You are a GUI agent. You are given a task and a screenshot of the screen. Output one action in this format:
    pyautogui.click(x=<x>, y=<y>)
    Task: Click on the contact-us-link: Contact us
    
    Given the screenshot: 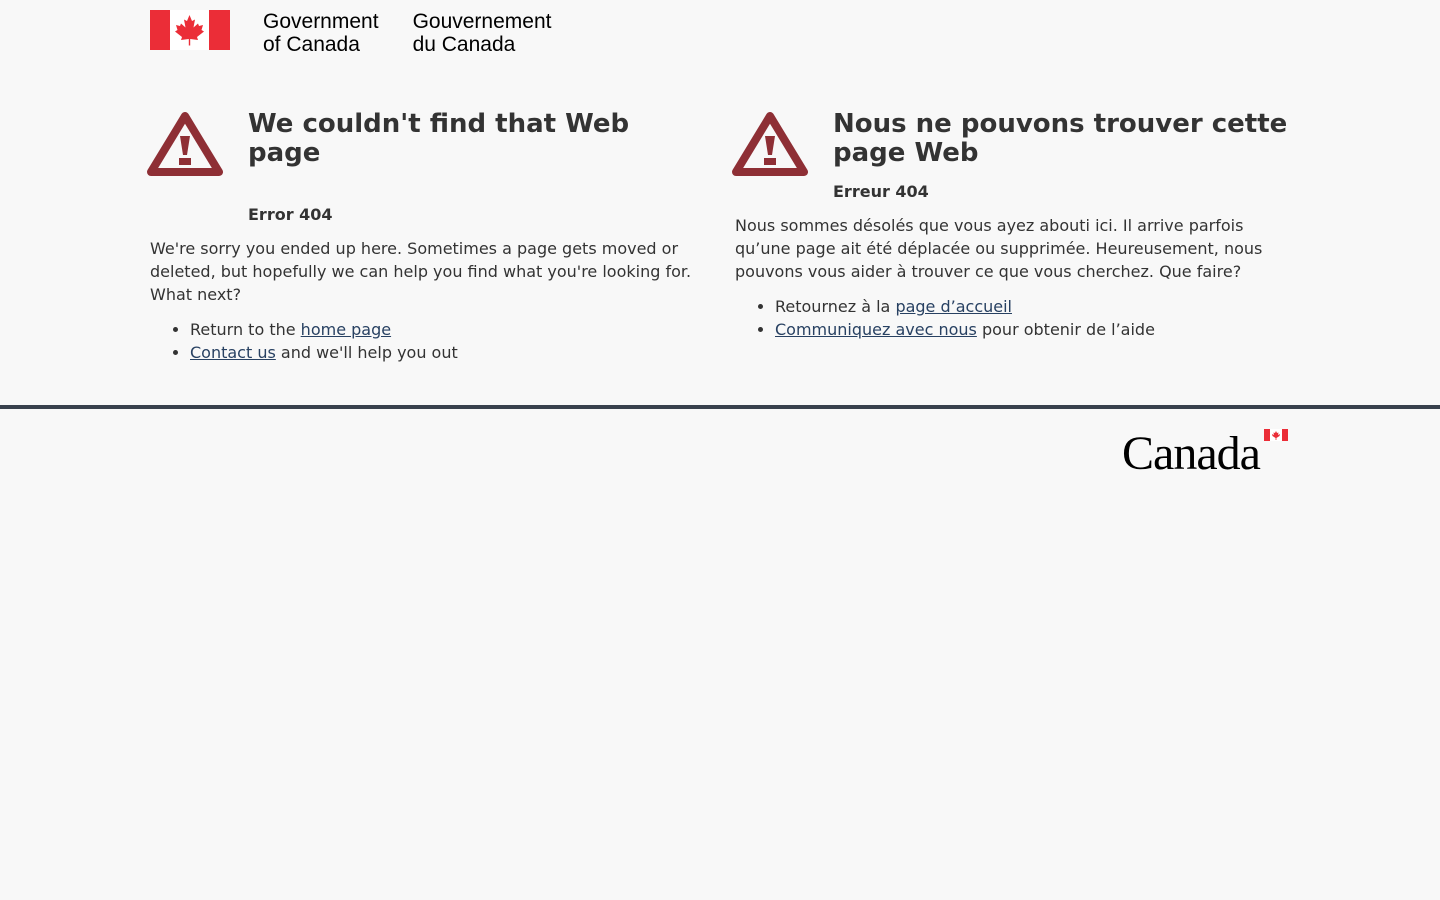 What is the action you would take?
    pyautogui.click(x=233, y=352)
    